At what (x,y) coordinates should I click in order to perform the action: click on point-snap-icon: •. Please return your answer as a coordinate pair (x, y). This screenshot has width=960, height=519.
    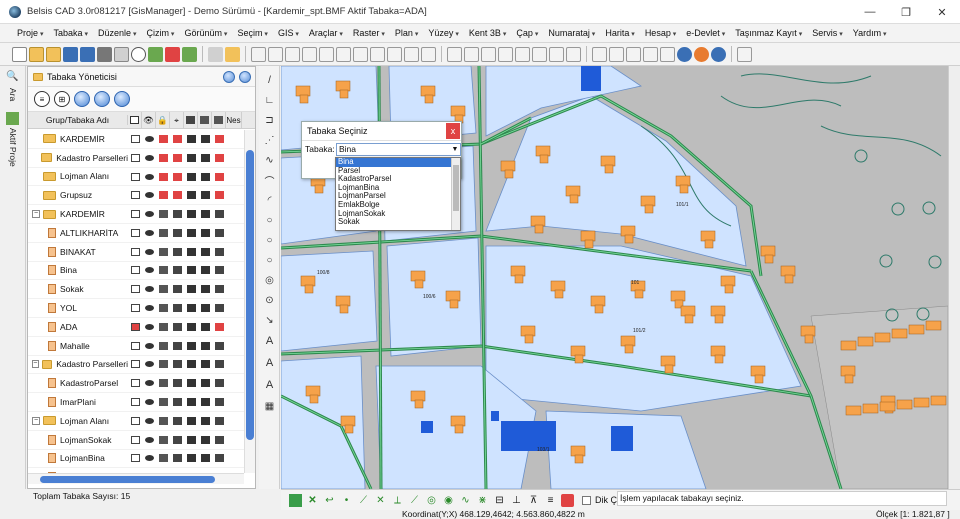
    Looking at the image, I should click on (346, 500).